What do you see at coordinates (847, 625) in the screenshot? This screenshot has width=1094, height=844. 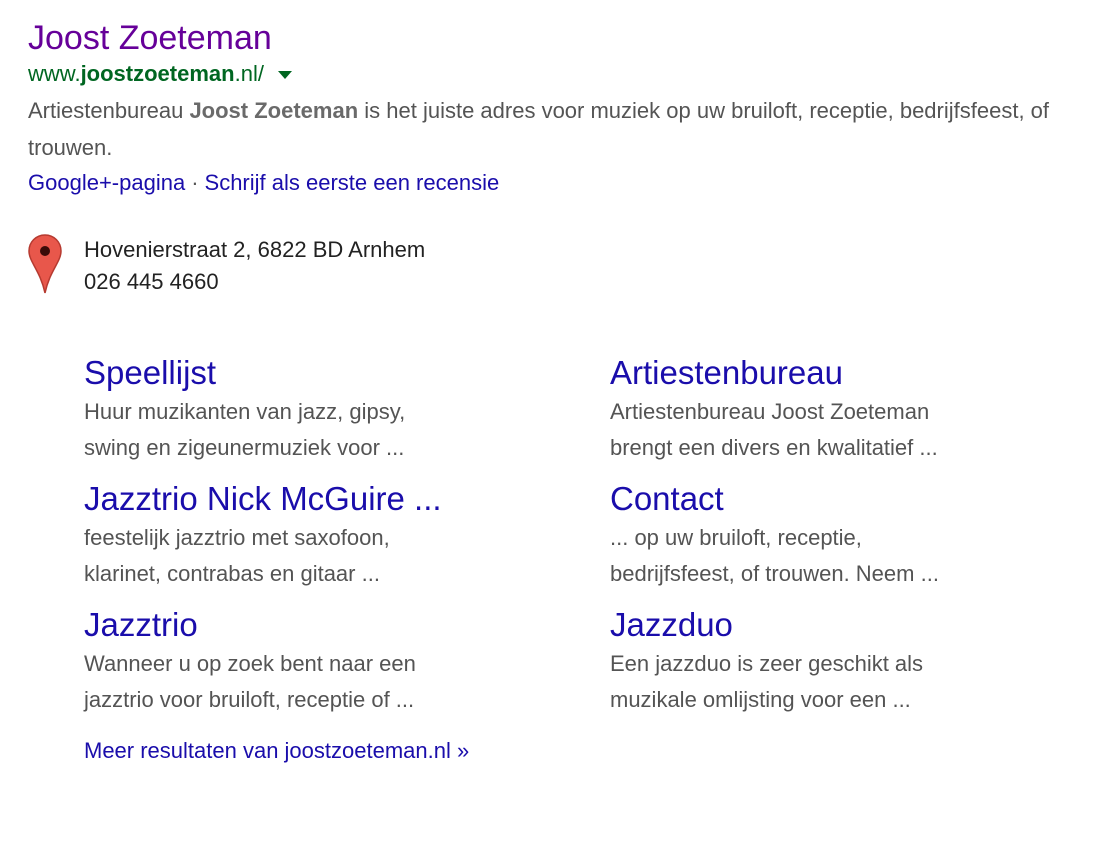 I see `sitelink-title: Jazzduo` at bounding box center [847, 625].